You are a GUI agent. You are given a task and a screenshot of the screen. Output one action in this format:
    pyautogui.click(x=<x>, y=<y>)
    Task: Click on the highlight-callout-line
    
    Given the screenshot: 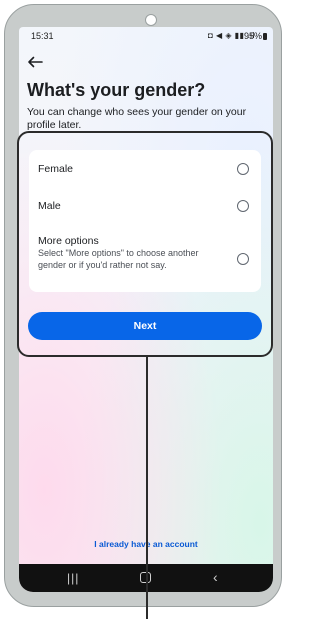 What is the action you would take?
    pyautogui.click(x=147, y=488)
    